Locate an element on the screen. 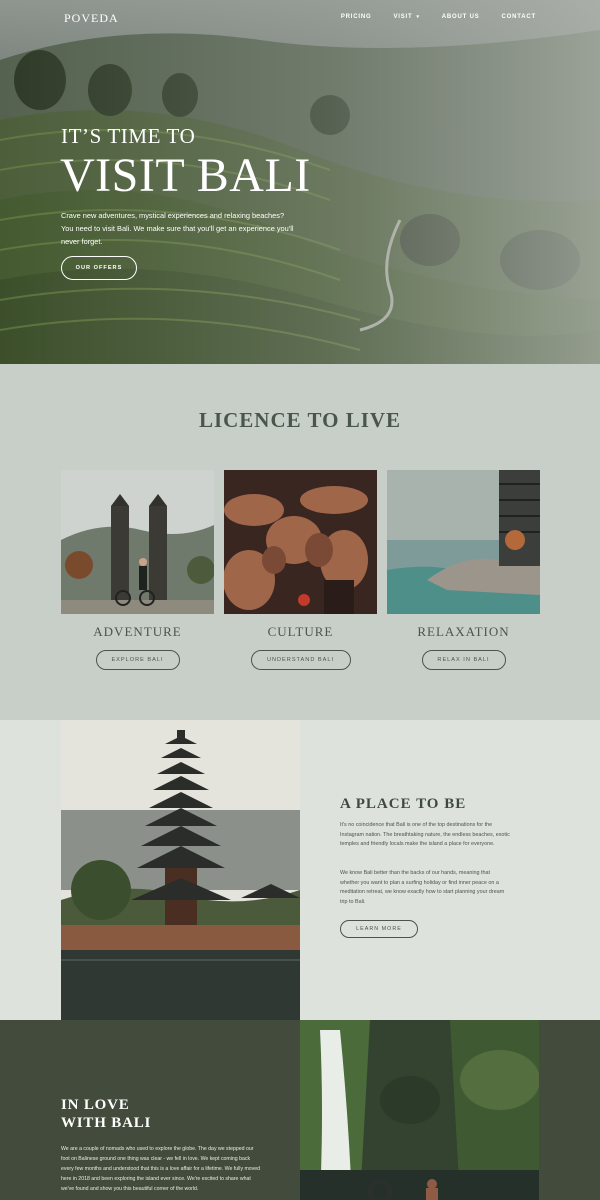  place-title: A PLACE TO BE is located at coordinates (403, 804).